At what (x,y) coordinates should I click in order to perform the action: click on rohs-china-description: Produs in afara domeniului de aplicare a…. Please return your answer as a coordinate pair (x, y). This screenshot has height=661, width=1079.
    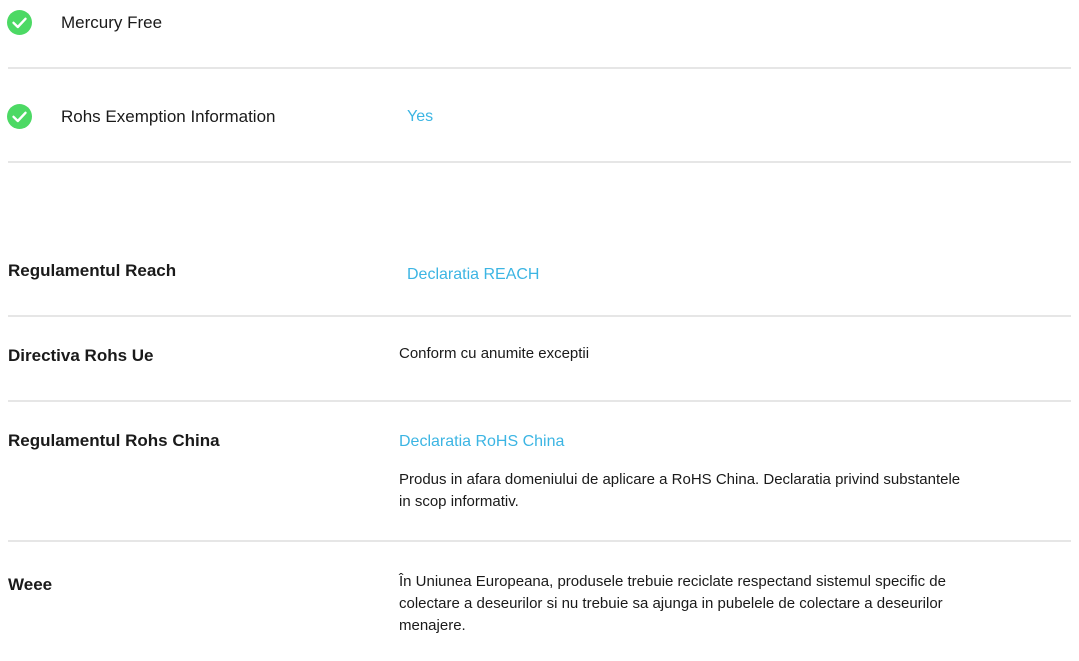
    Looking at the image, I should click on (679, 491).